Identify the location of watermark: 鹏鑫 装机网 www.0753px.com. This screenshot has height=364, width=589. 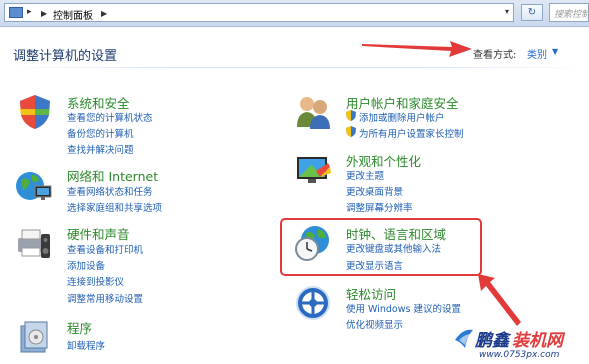
(521, 345).